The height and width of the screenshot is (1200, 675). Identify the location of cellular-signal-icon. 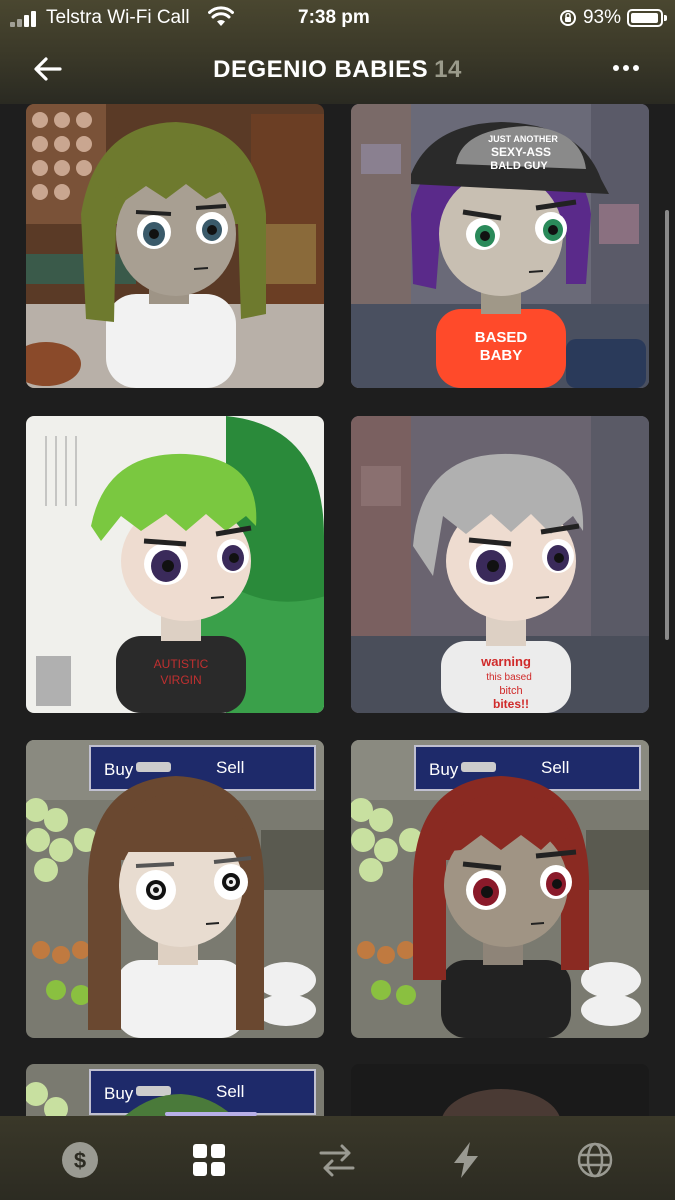
(25, 18).